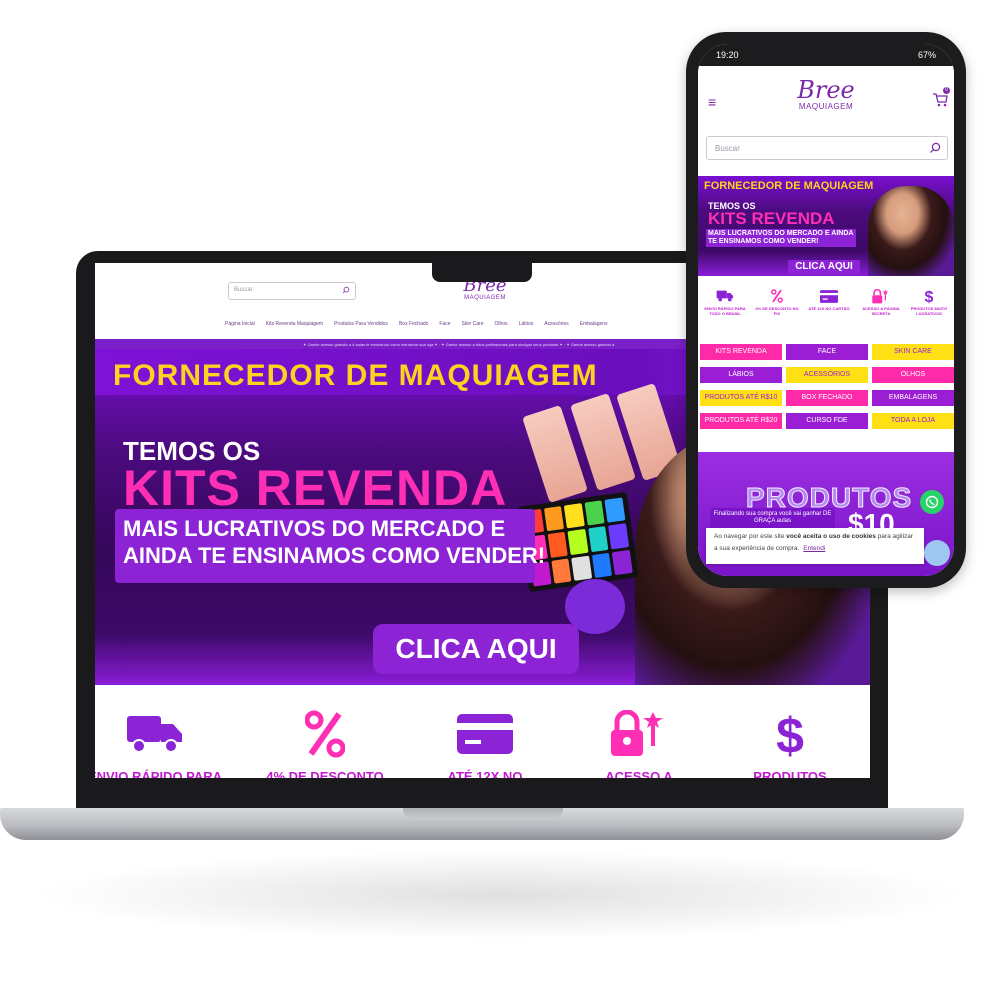 Image resolution: width=1000 pixels, height=1000 pixels. What do you see at coordinates (294, 327) in the screenshot?
I see `nav-item: Kits Revenda Maquiagem` at bounding box center [294, 327].